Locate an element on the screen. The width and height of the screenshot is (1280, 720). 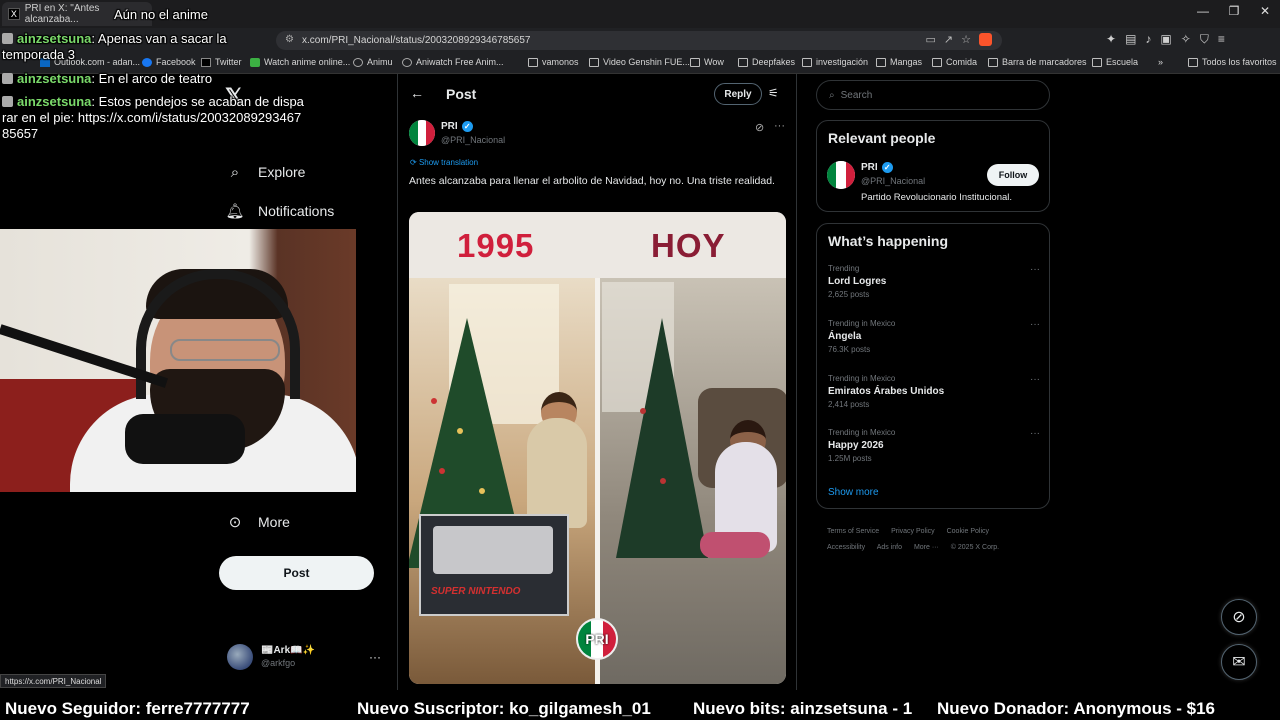
person-name: PRI ✓ is located at coordinates (877, 167).